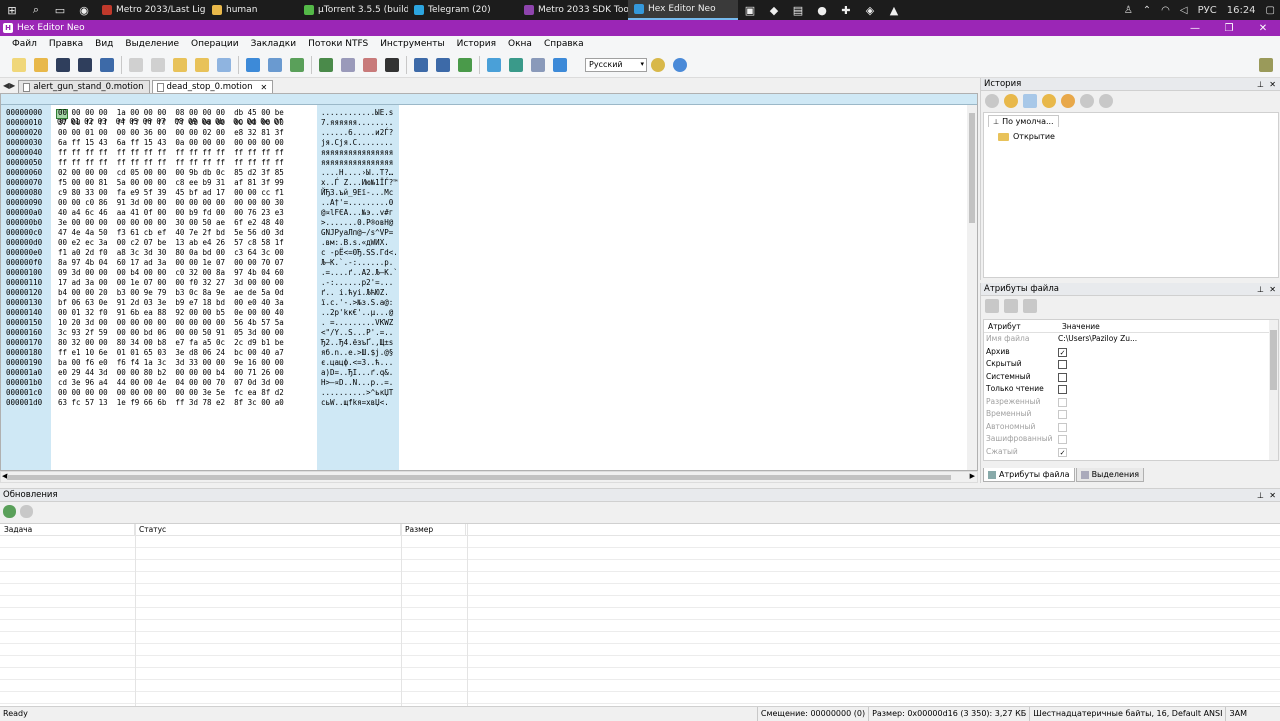  Describe the element at coordinates (359, 183) in the screenshot. I see `row-ascii: х..Ѓ Z...Ию№1ЇЃ?™` at that location.